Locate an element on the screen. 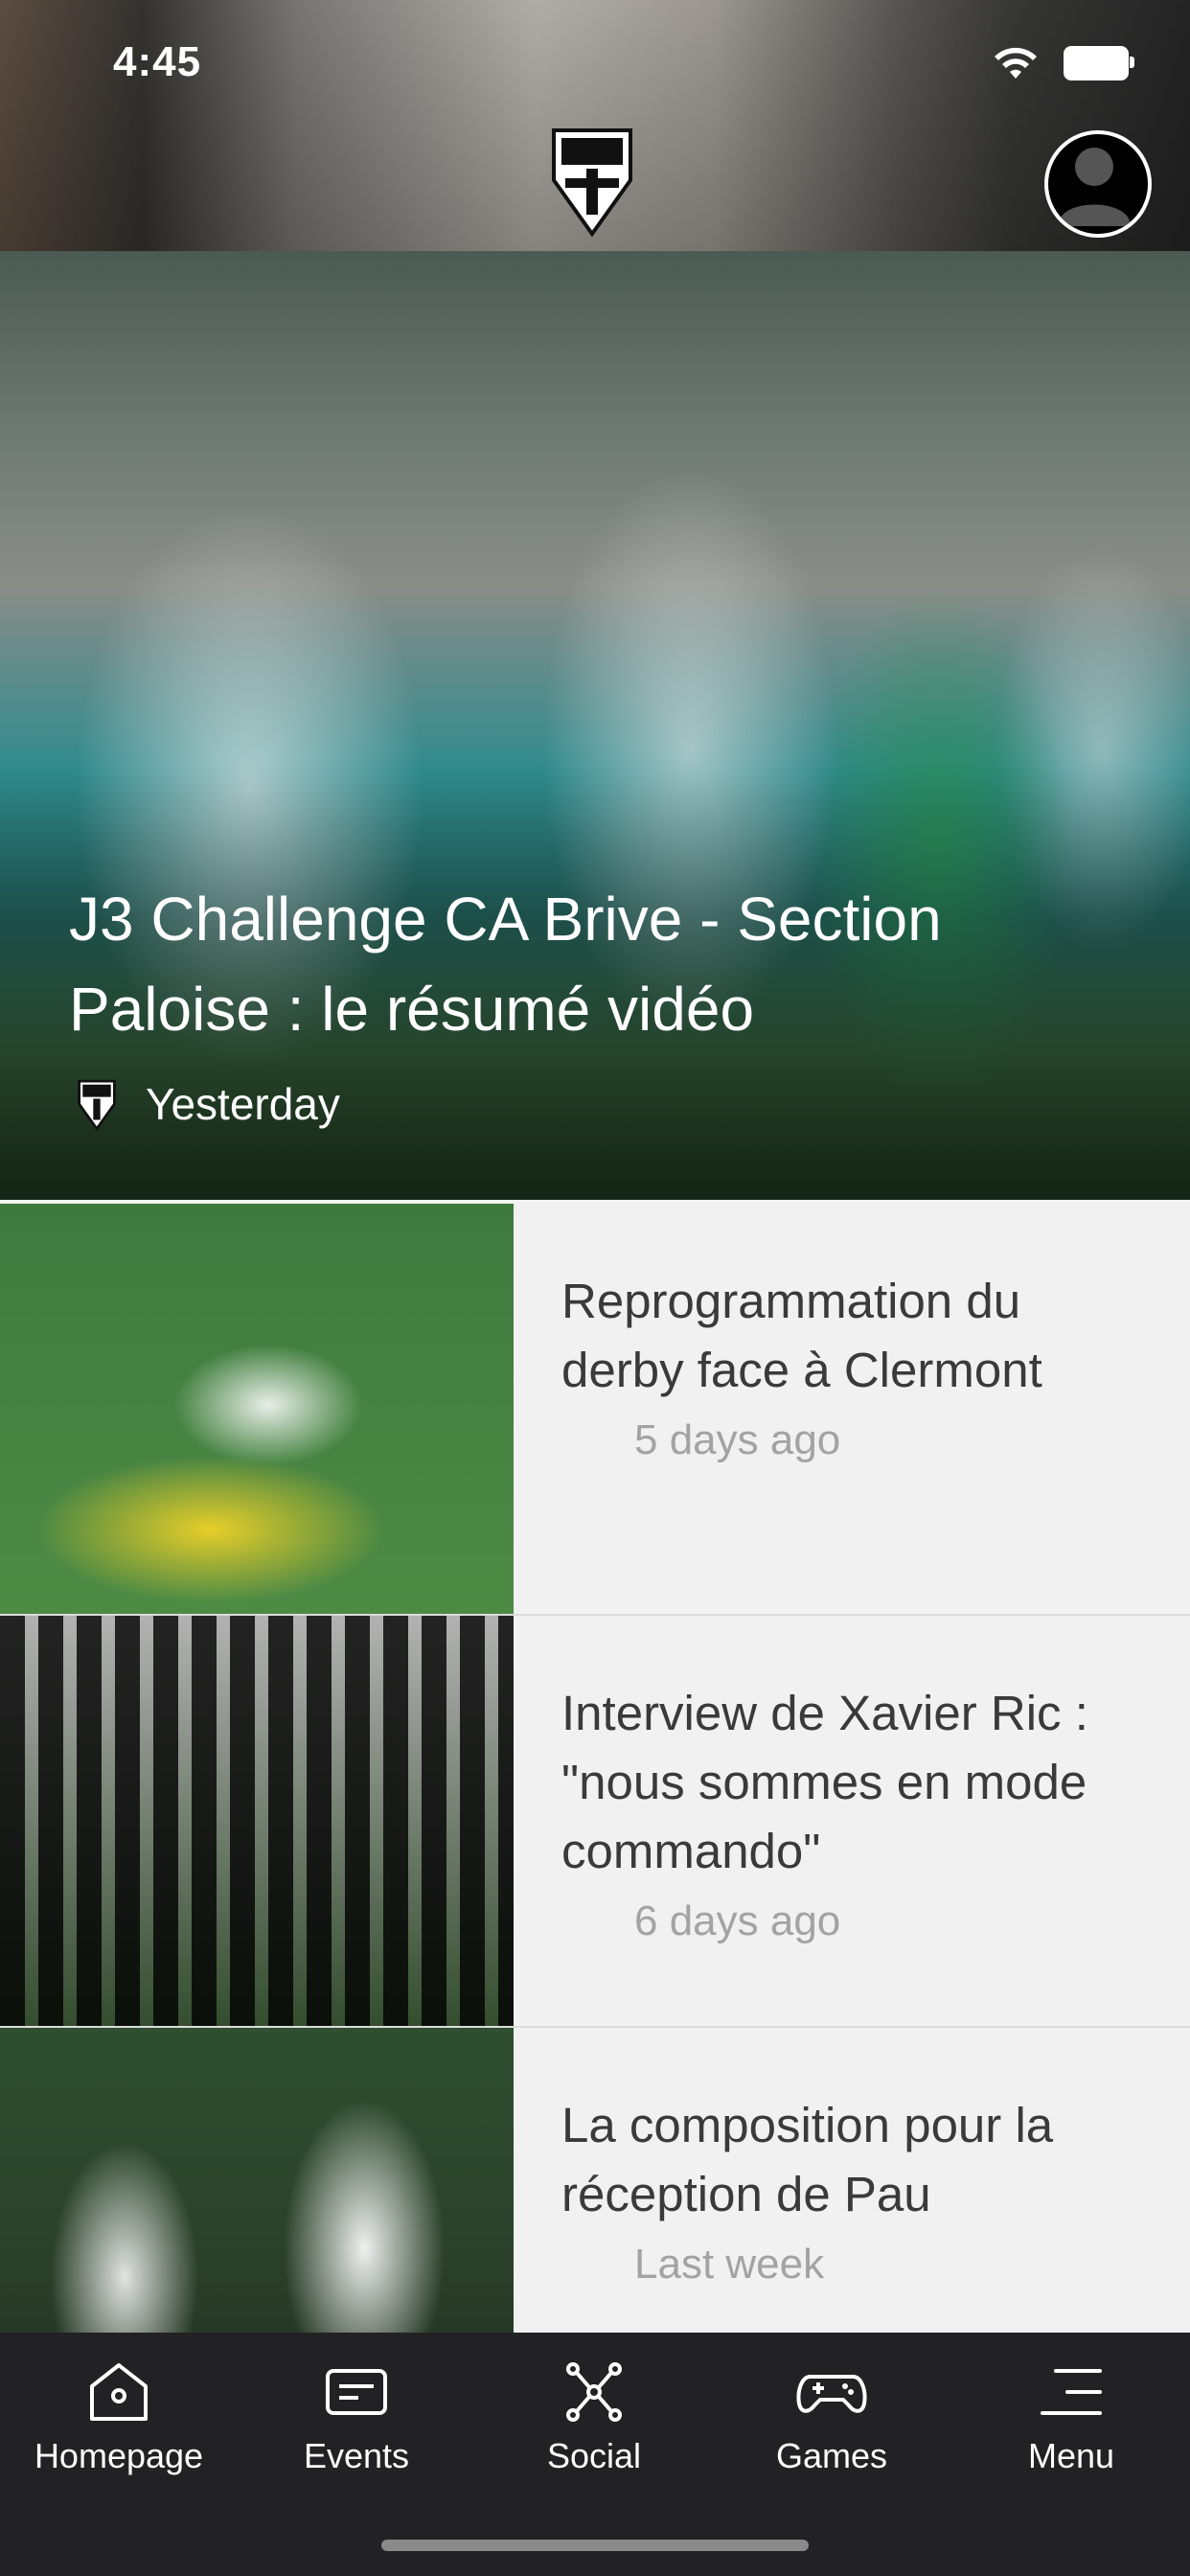 The height and width of the screenshot is (2576, 1190). status-time: 4:45 is located at coordinates (158, 62).